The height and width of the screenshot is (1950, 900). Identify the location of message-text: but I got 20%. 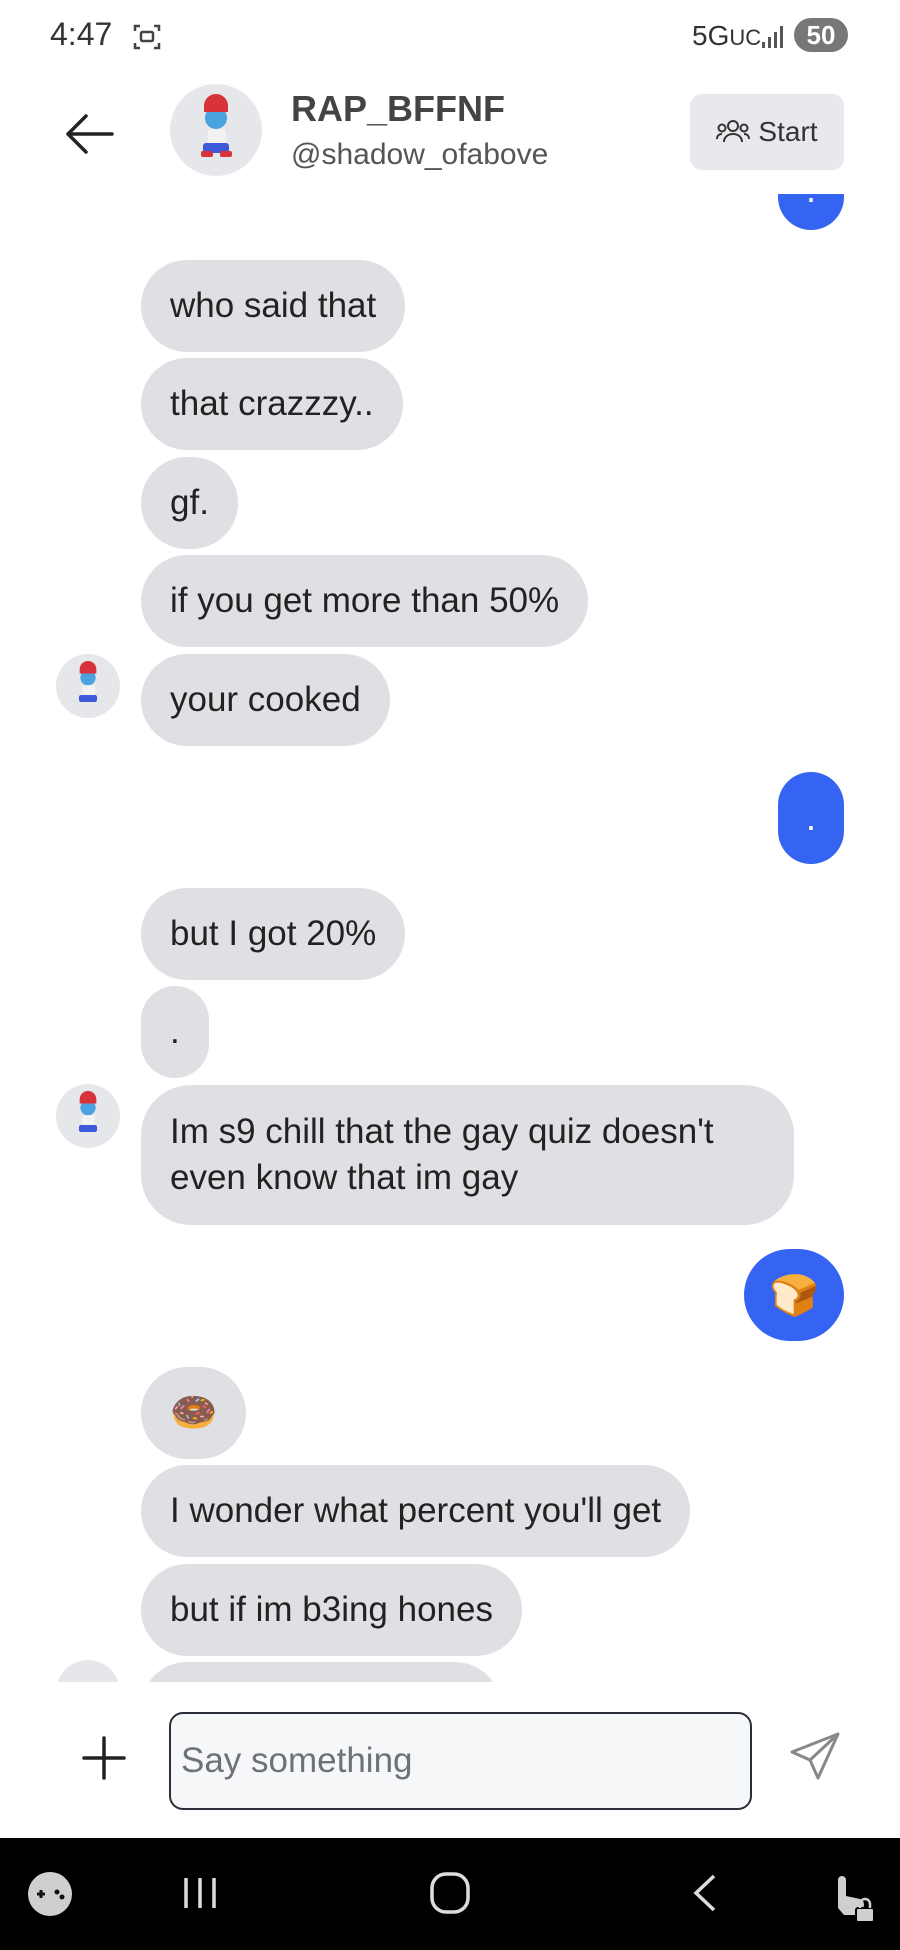
(273, 933).